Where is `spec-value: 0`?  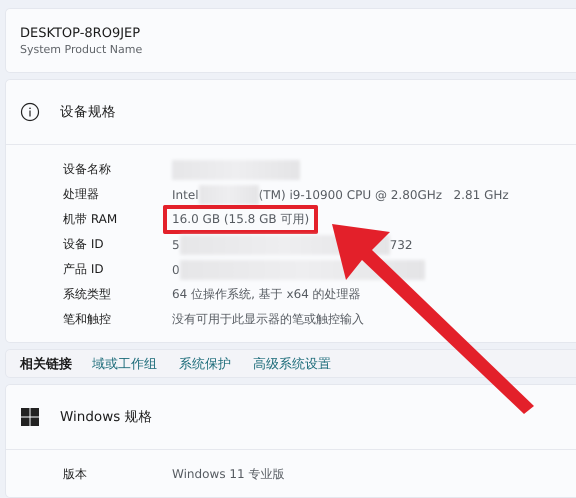
spec-value: 0 is located at coordinates (176, 269).